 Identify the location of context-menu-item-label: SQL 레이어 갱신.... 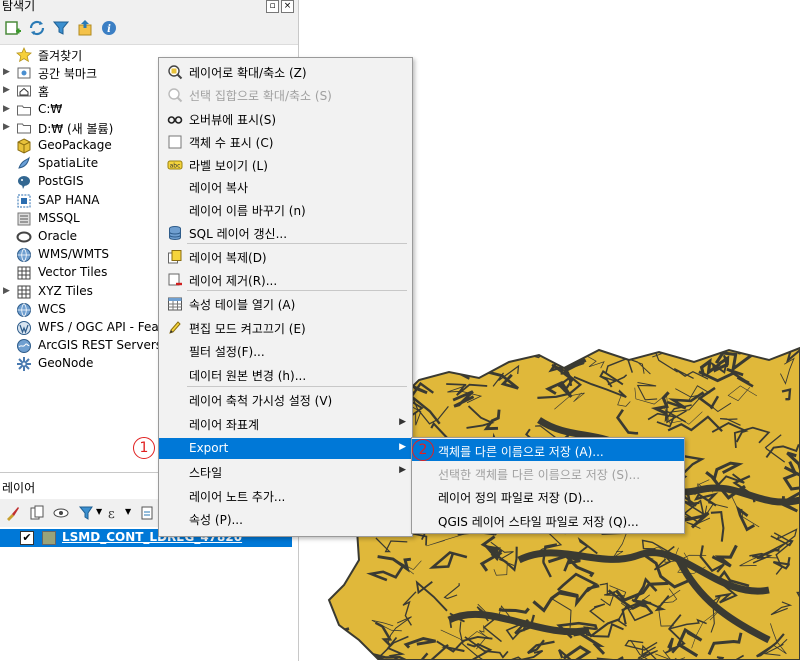
(238, 234).